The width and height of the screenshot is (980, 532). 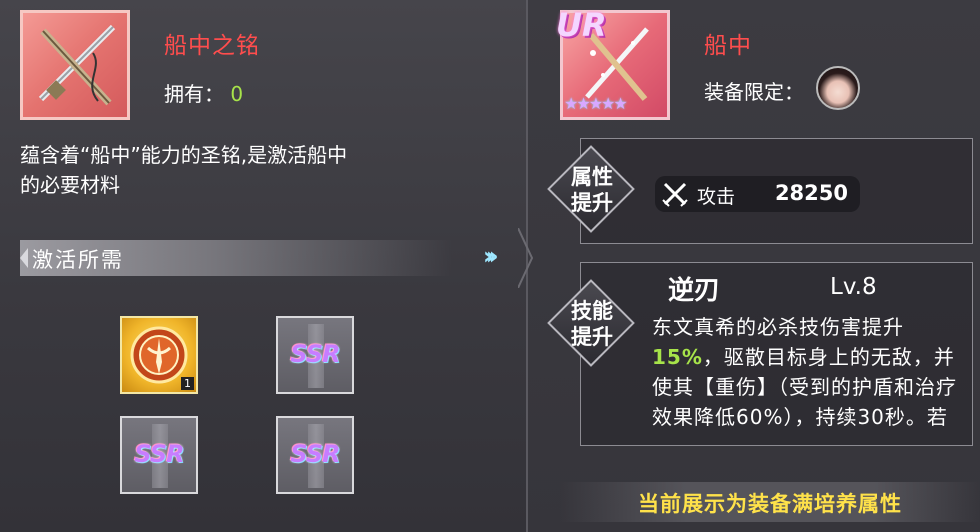 I want to click on material-slot-emblem: 1, so click(x=159, y=355).